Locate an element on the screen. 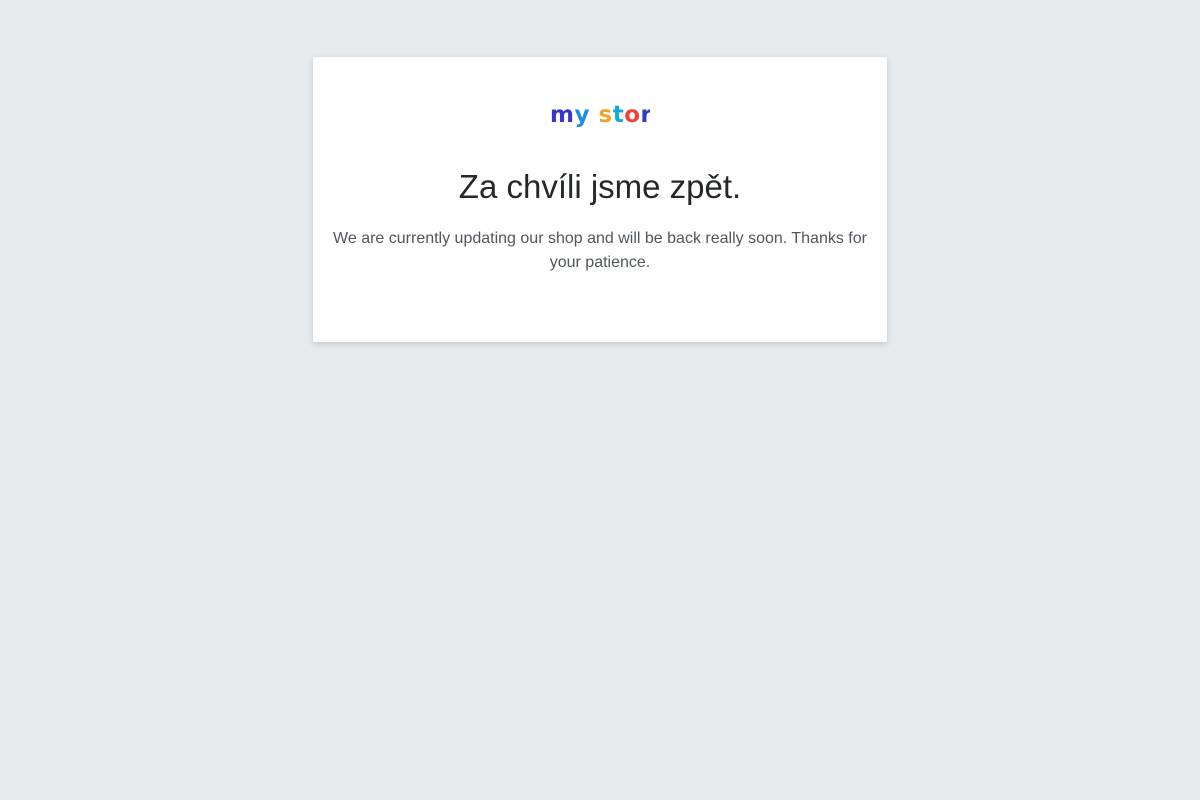 The image size is (1200, 800). store-logo: my store is located at coordinates (600, 121).